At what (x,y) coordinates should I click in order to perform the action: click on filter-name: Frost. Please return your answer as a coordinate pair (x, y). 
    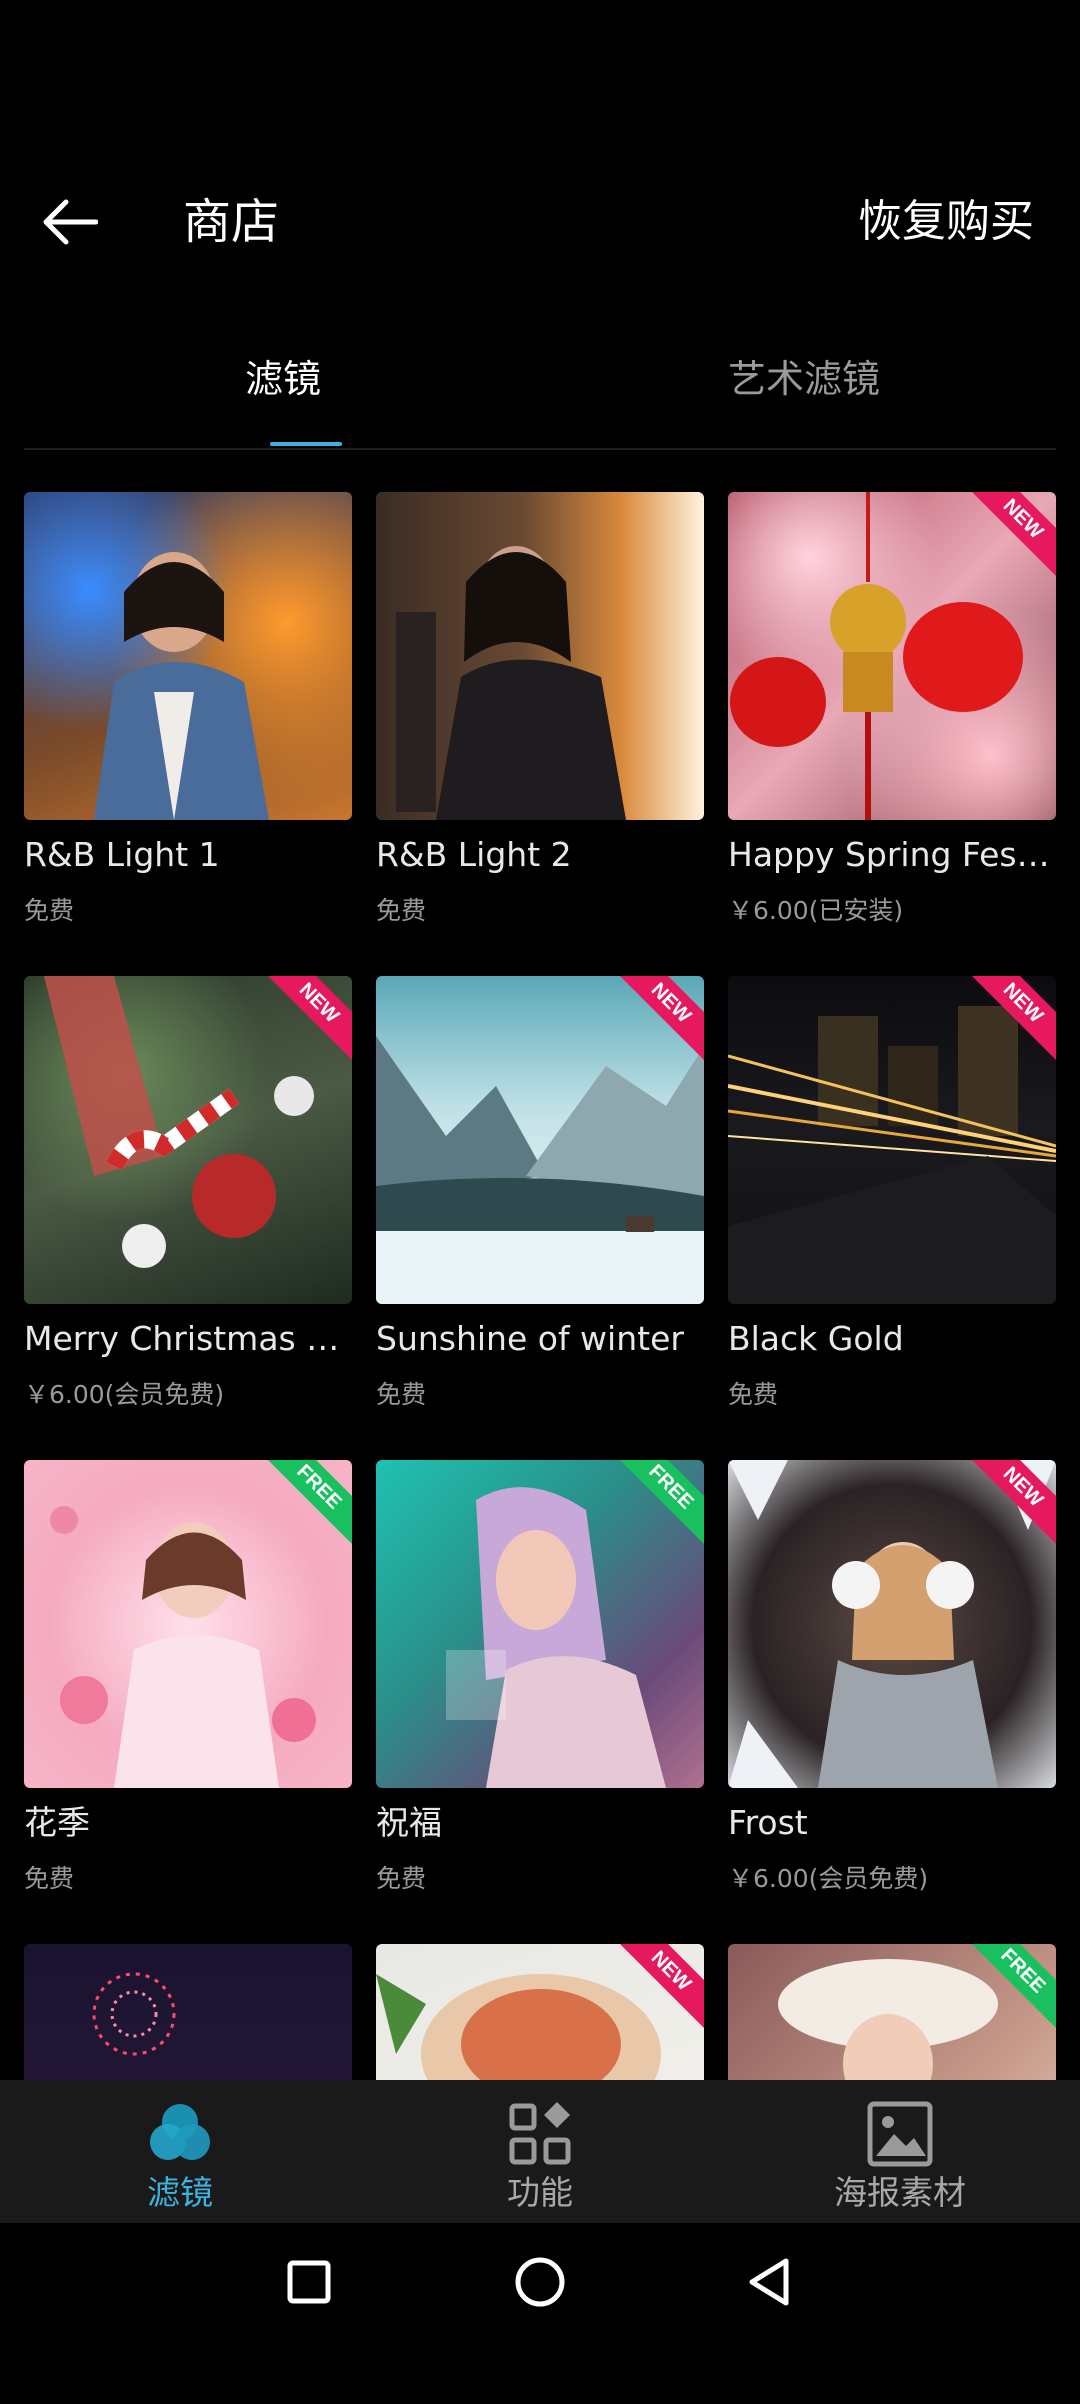
    Looking at the image, I should click on (768, 1822).